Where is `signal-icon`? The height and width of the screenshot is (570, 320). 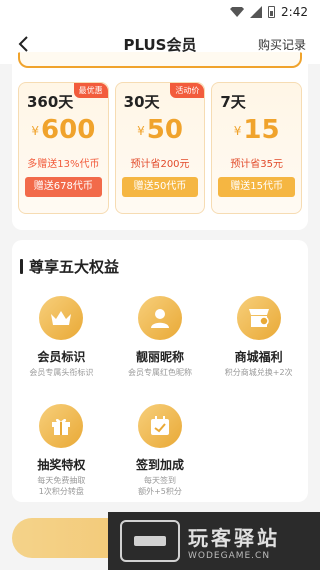 signal-icon is located at coordinates (256, 12).